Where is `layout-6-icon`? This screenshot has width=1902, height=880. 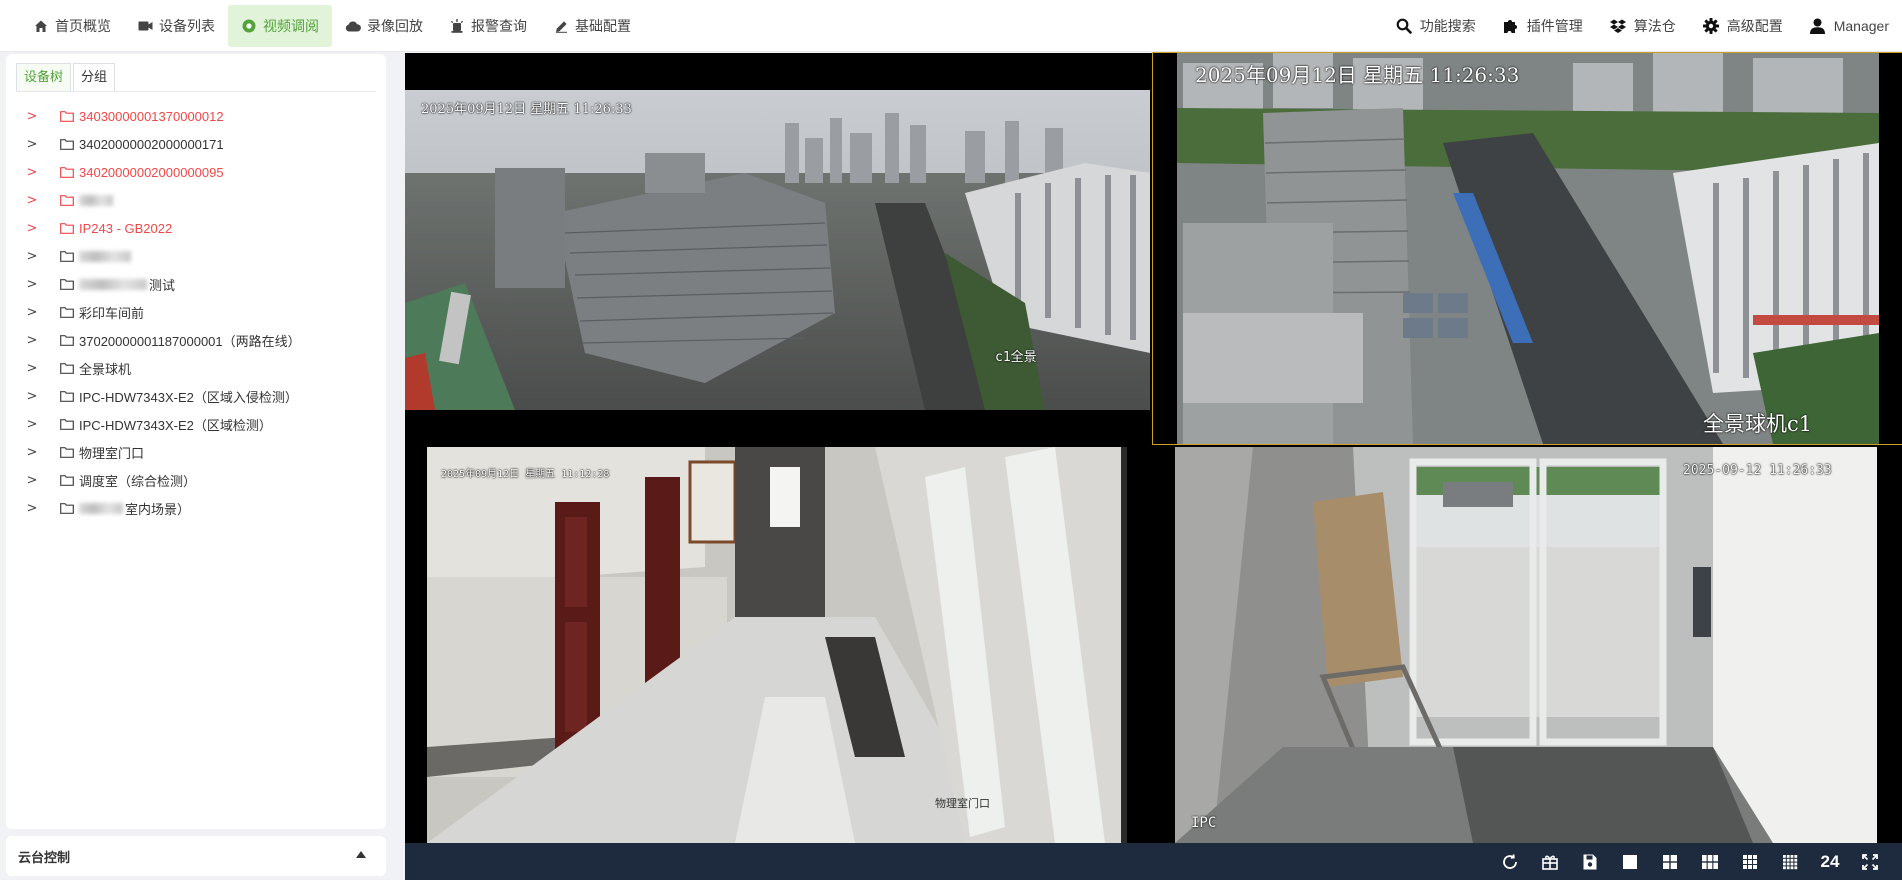 layout-6-icon is located at coordinates (1710, 861).